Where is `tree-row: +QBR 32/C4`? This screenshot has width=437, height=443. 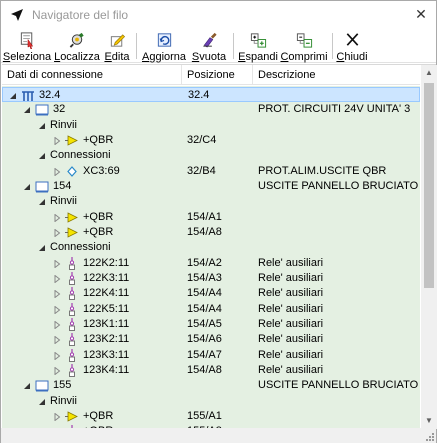
tree-row: +QBR 32/C4 is located at coordinates (211, 140).